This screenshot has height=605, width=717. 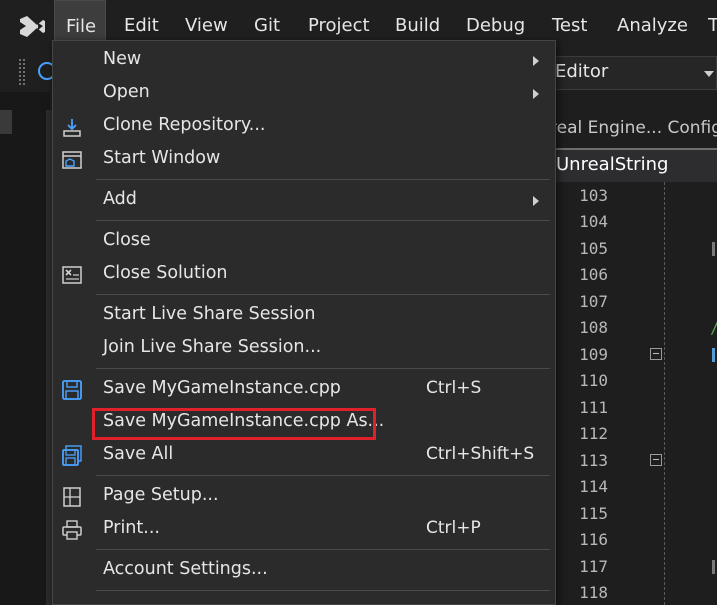 I want to click on line-number: 117, so click(x=593, y=566).